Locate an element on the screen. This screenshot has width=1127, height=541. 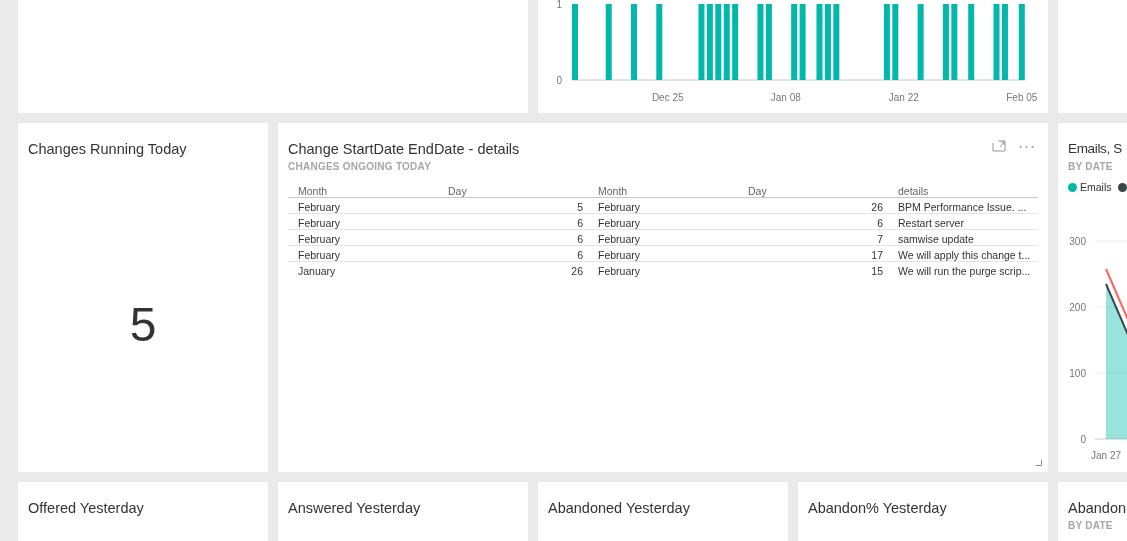
table-cell: January is located at coordinates (317, 271).